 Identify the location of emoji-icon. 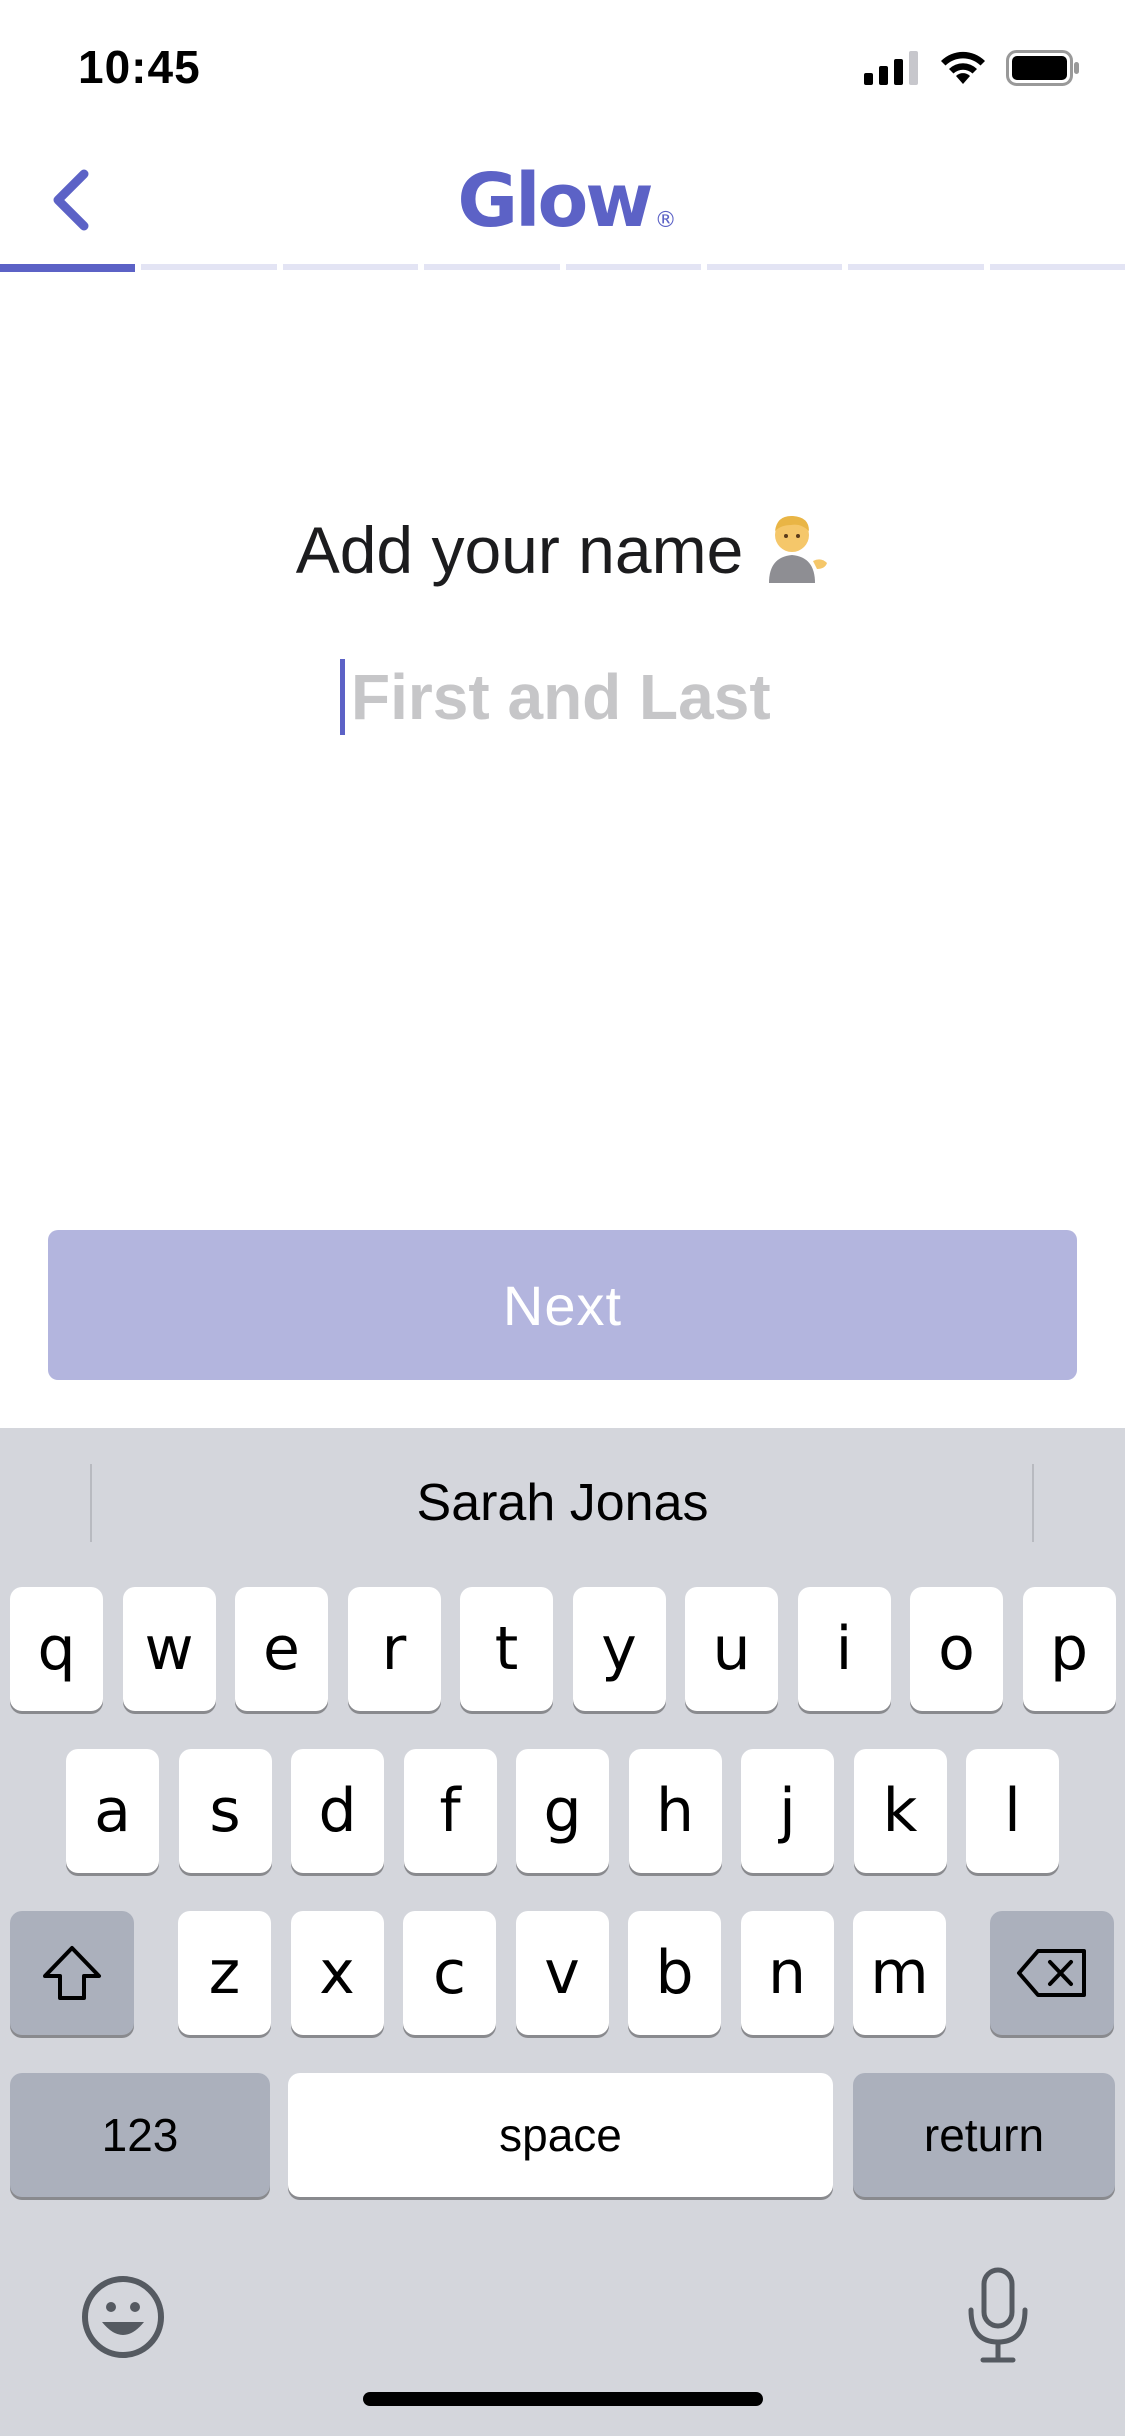
(123, 2317).